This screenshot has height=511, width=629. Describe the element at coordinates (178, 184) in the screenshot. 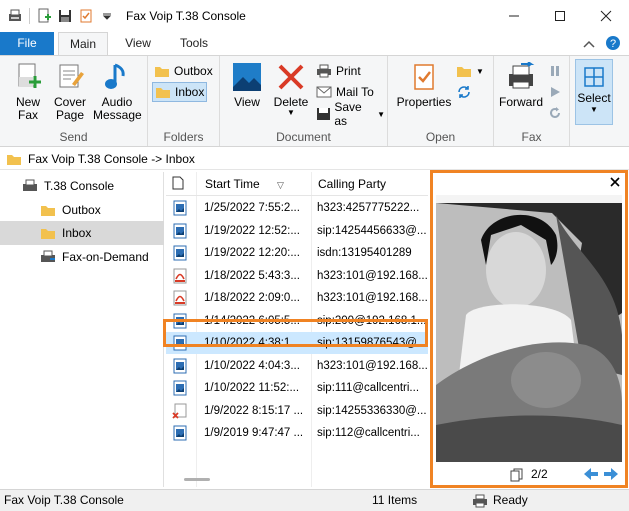

I see `document-icon` at that location.